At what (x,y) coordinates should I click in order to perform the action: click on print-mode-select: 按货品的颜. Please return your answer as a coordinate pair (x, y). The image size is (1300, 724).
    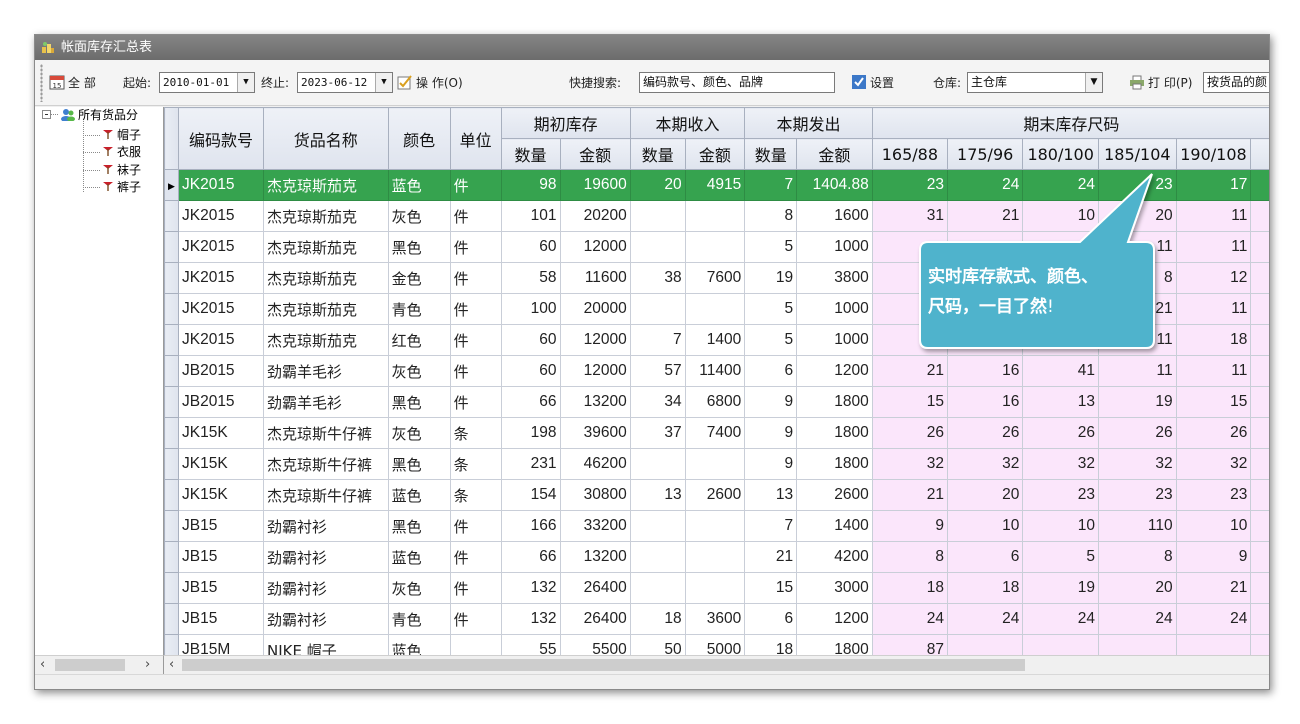
    Looking at the image, I should click on (1236, 82).